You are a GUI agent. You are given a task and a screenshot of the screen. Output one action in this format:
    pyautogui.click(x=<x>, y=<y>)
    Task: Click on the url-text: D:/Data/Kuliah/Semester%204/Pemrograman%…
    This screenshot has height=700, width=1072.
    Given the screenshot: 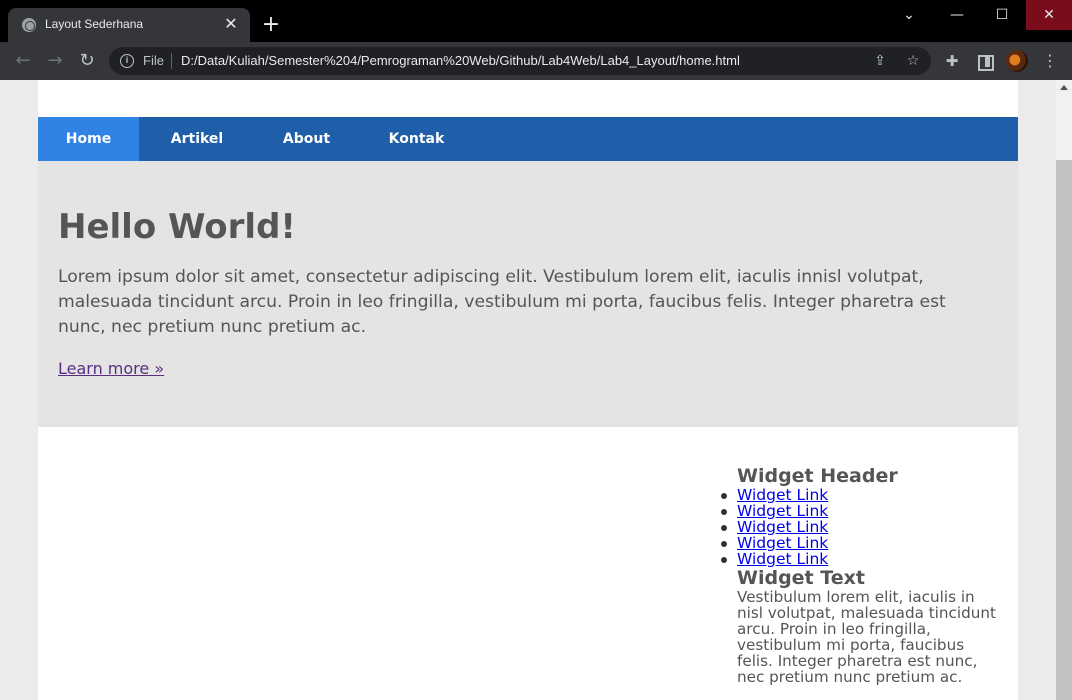 What is the action you would take?
    pyautogui.click(x=460, y=60)
    